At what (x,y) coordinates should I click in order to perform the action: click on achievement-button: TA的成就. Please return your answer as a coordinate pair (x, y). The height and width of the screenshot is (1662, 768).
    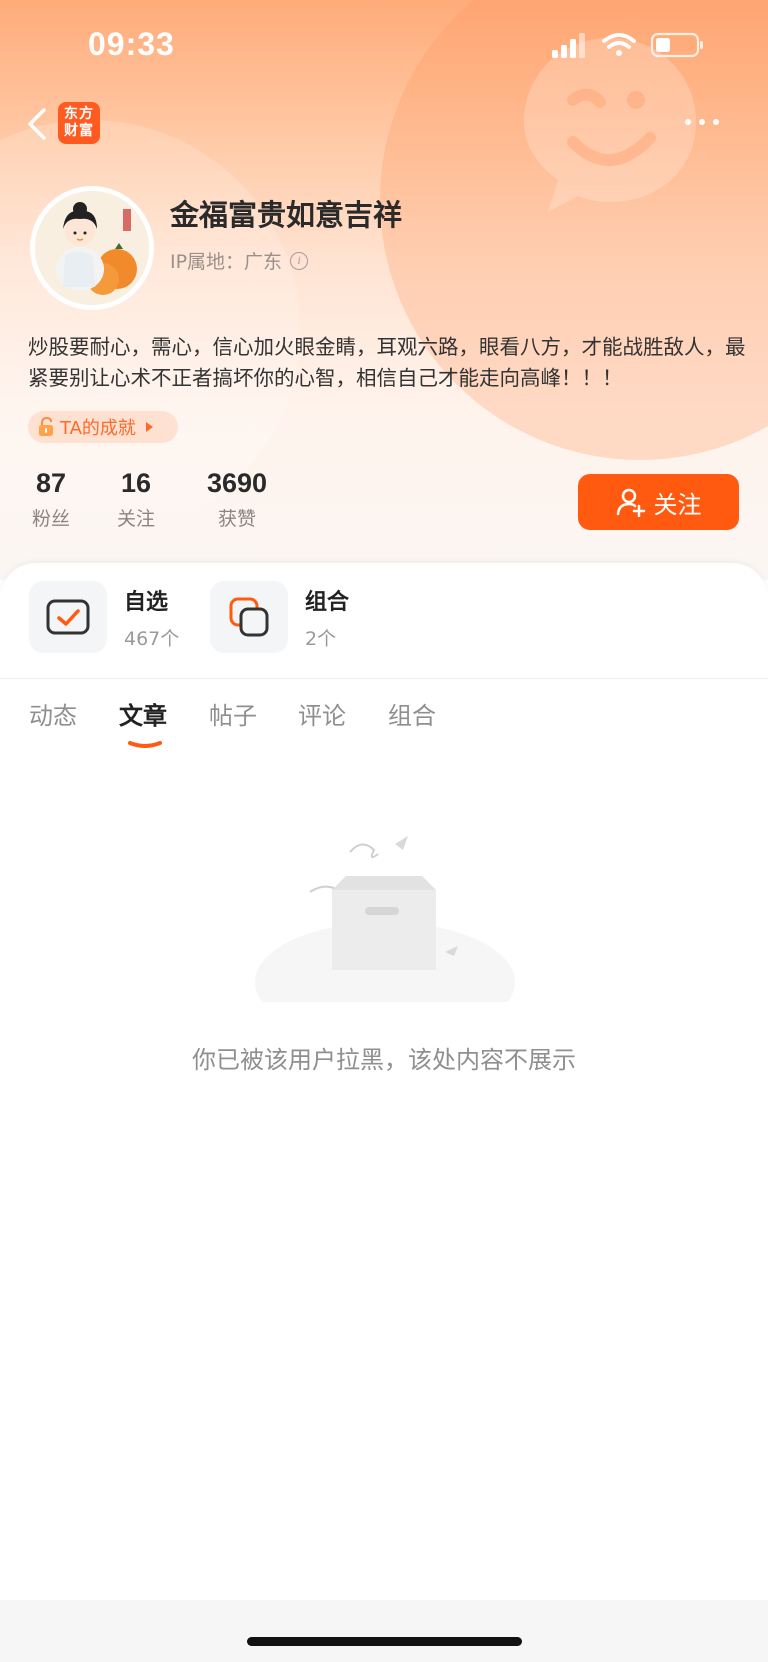
    Looking at the image, I should click on (103, 427).